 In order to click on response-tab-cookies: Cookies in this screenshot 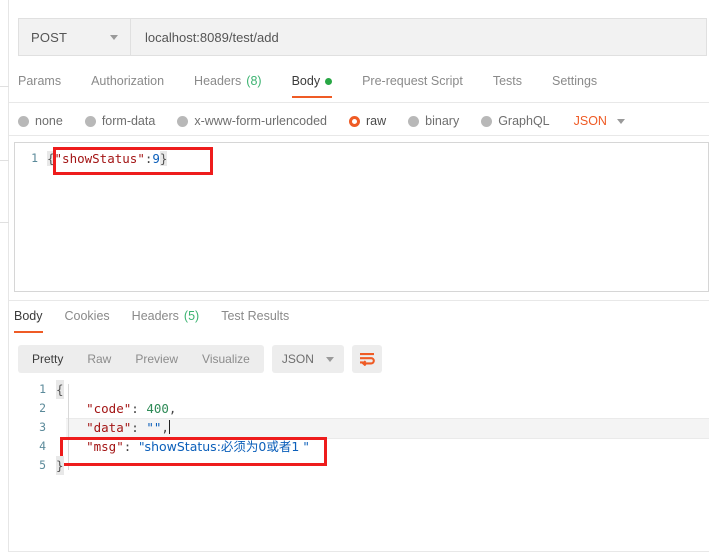, I will do `click(87, 319)`.